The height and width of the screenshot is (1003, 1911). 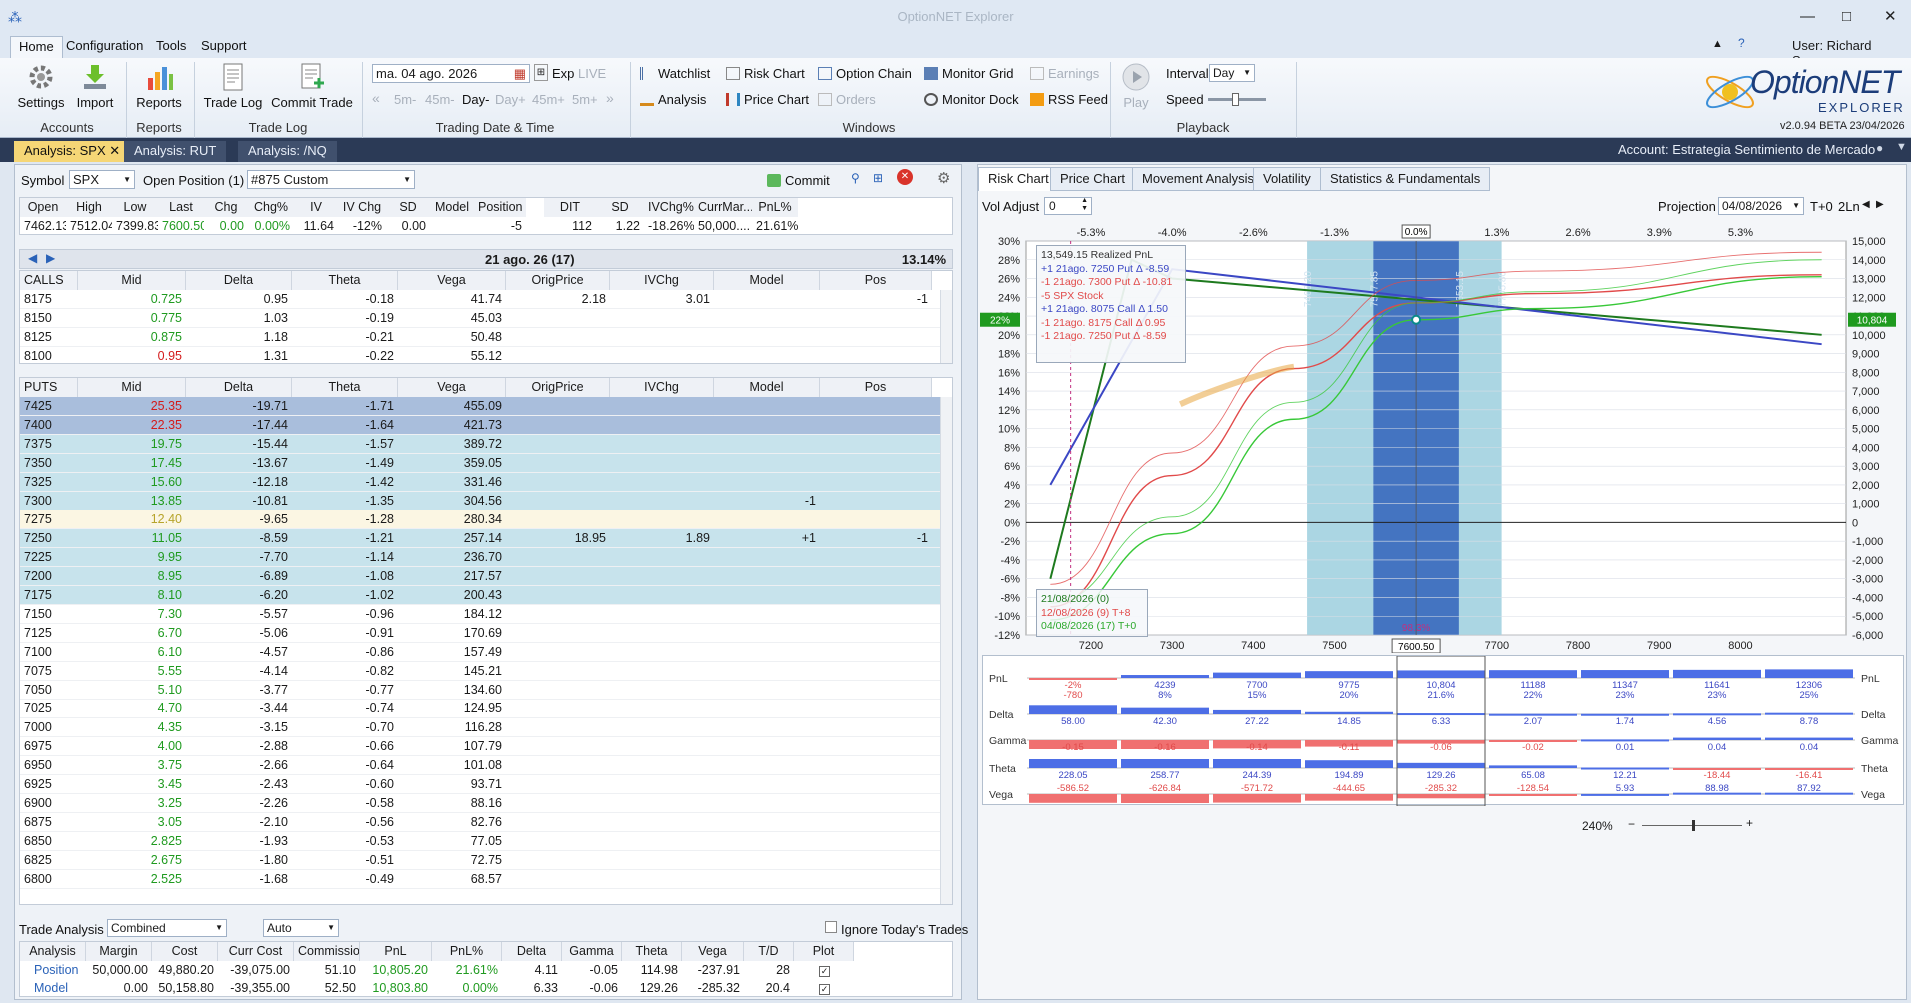 What do you see at coordinates (486, 784) in the screenshot?
I see `table-row: 6925 3.45 -2.43 -0.60 93.71` at bounding box center [486, 784].